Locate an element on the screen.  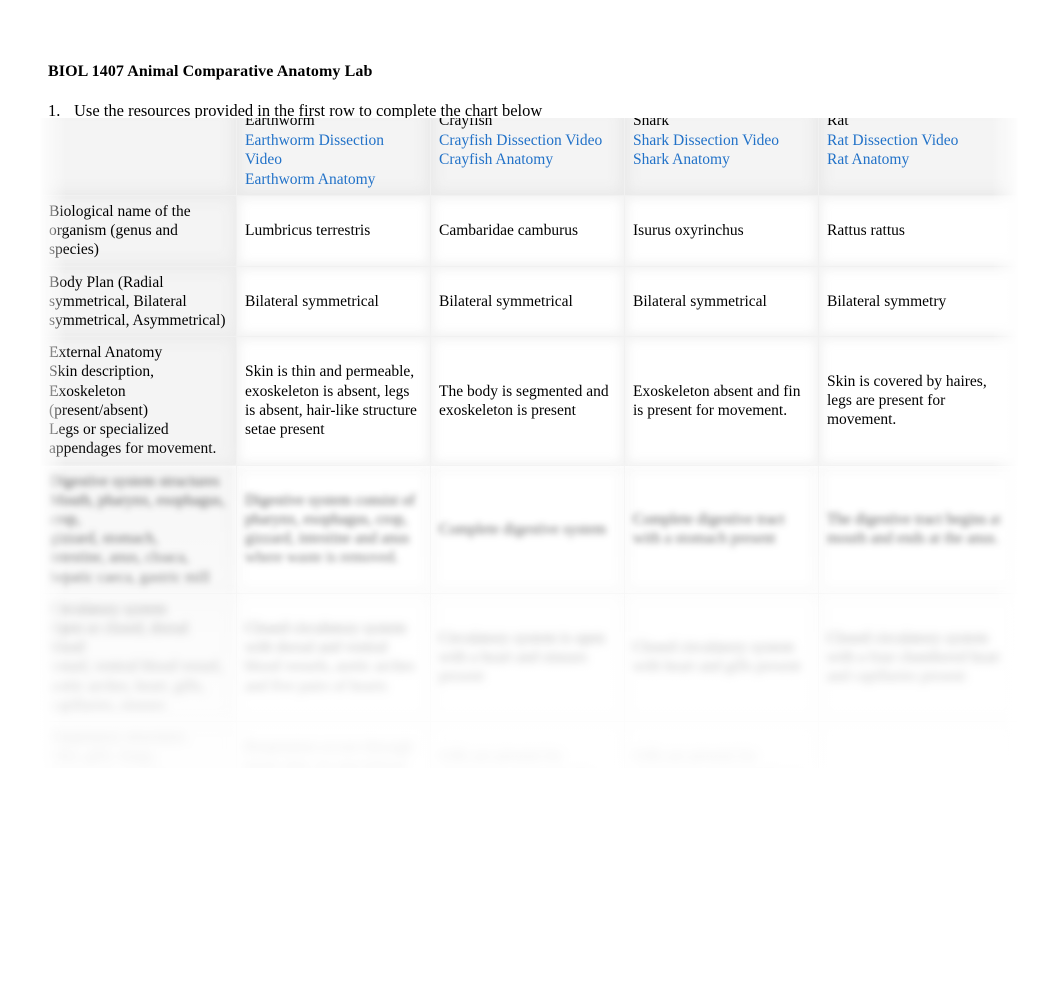
link-rat-dissection-video: Rat Dissection Video is located at coordinates (917, 140).